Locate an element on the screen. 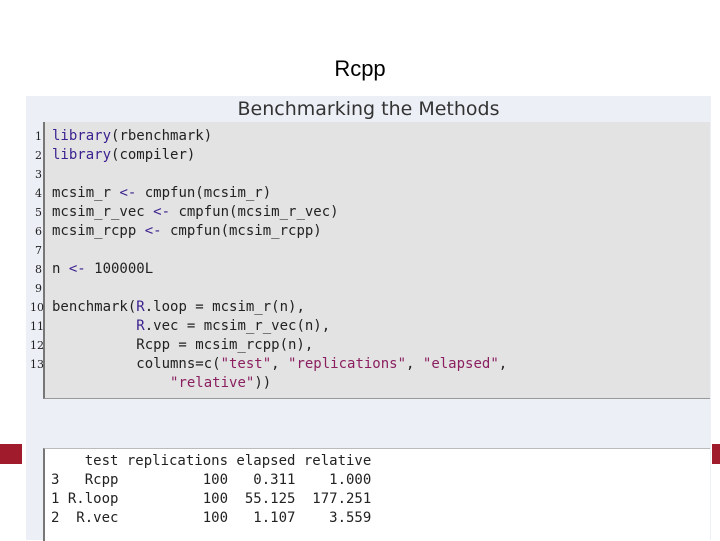 The height and width of the screenshot is (541, 720). accent-bar-right is located at coordinates (716, 454).